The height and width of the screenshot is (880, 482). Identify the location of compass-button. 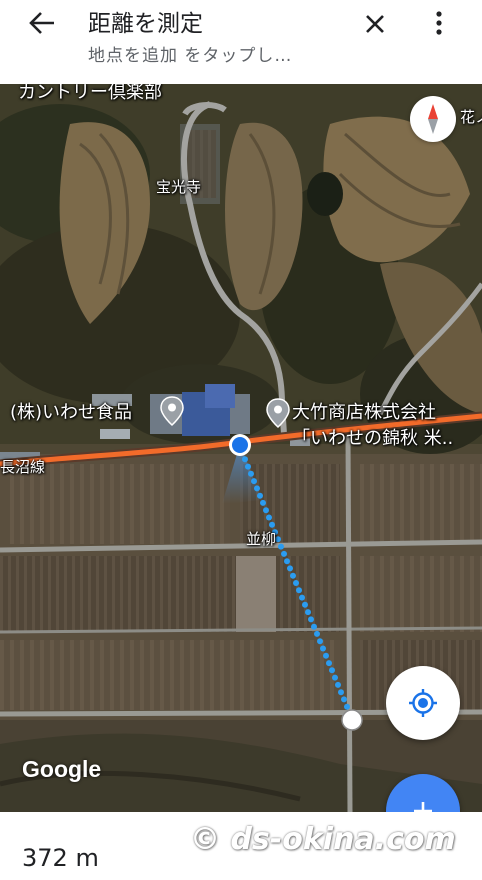
(433, 119).